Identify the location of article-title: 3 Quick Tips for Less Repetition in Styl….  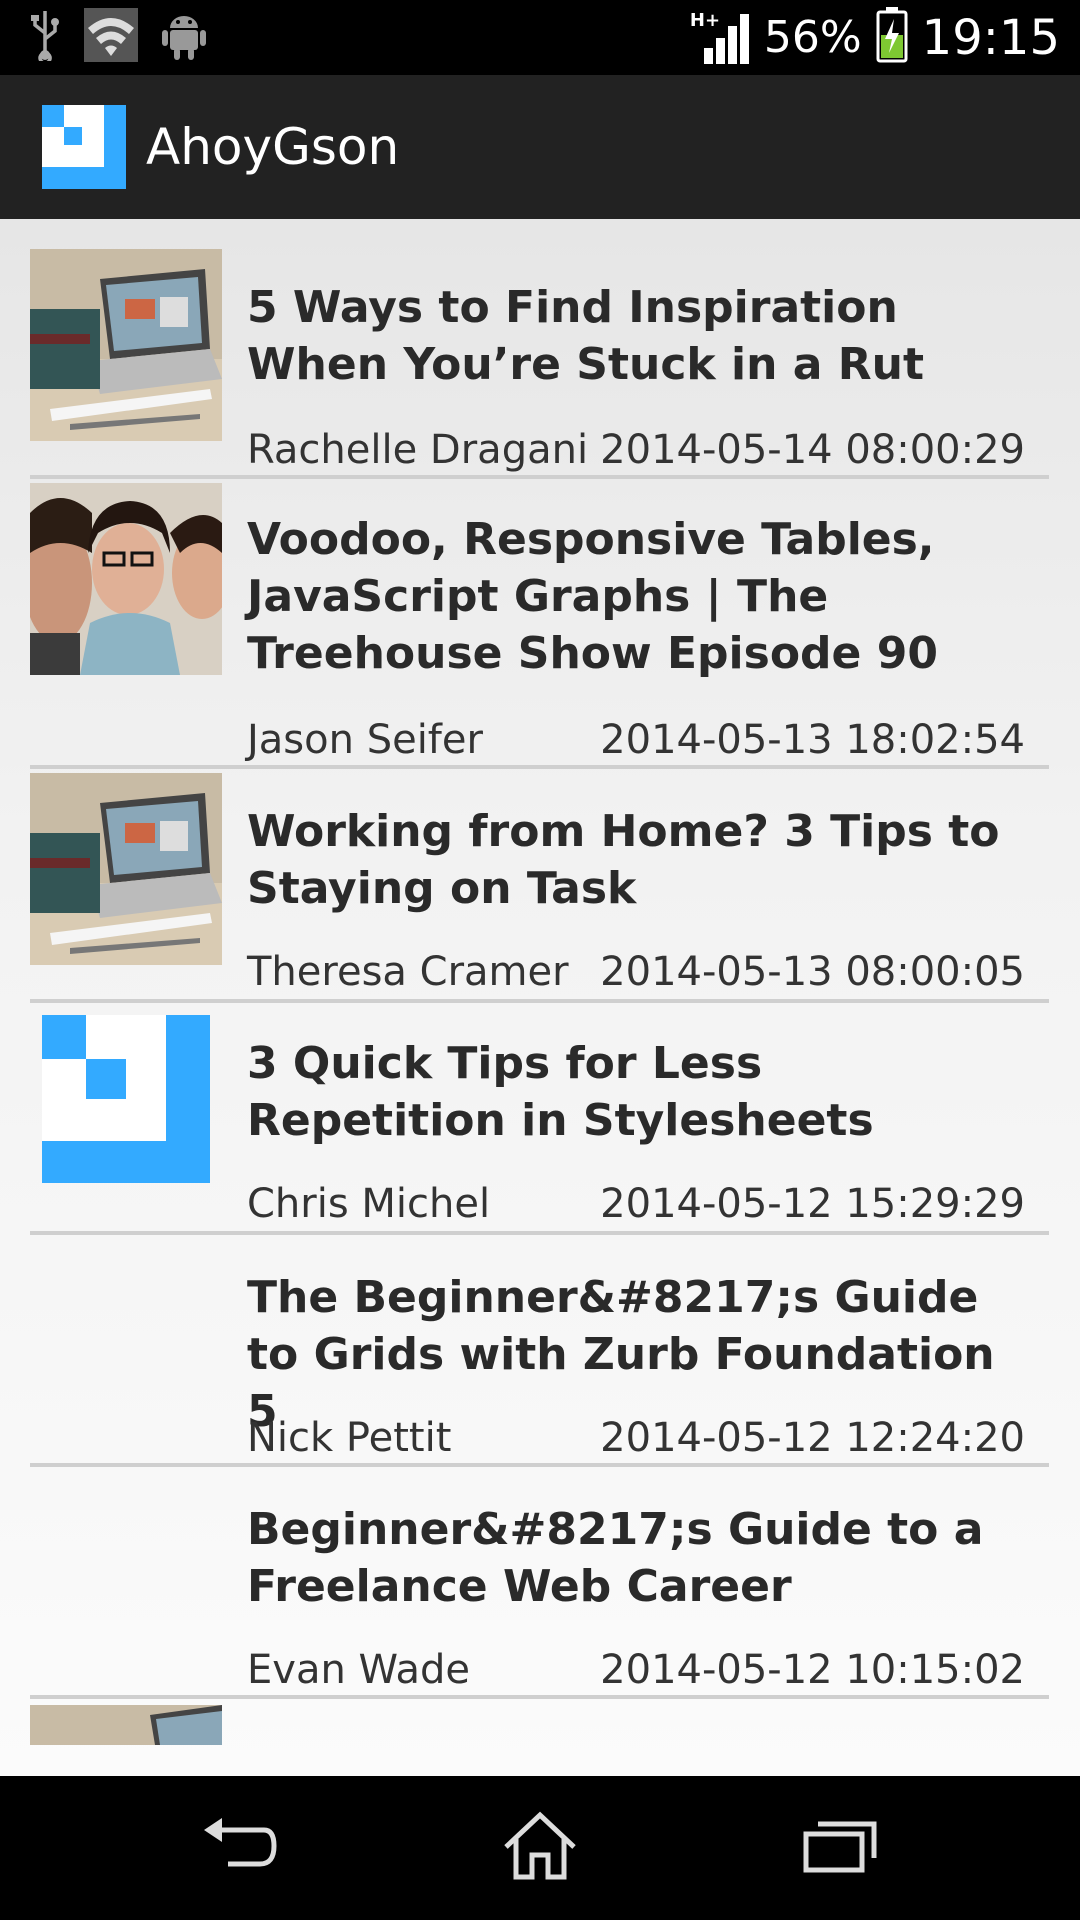
(560, 1092).